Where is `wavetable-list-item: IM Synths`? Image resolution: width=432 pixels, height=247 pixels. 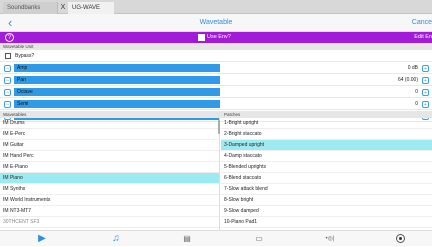 wavetable-list-item: IM Synths is located at coordinates (109, 189).